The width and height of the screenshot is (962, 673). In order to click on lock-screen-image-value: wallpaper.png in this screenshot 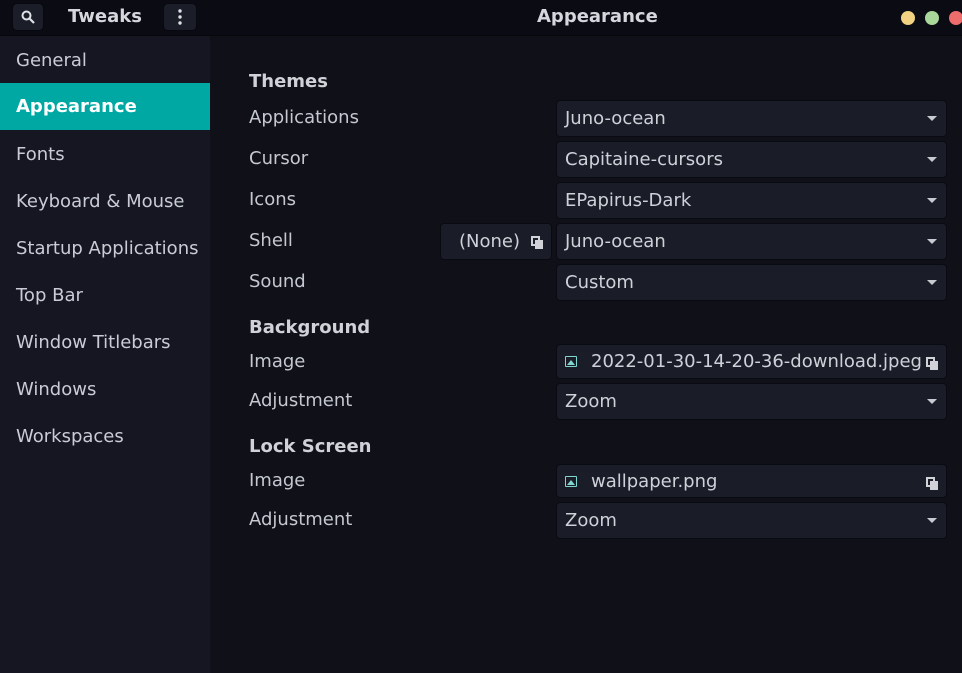, I will do `click(654, 481)`.